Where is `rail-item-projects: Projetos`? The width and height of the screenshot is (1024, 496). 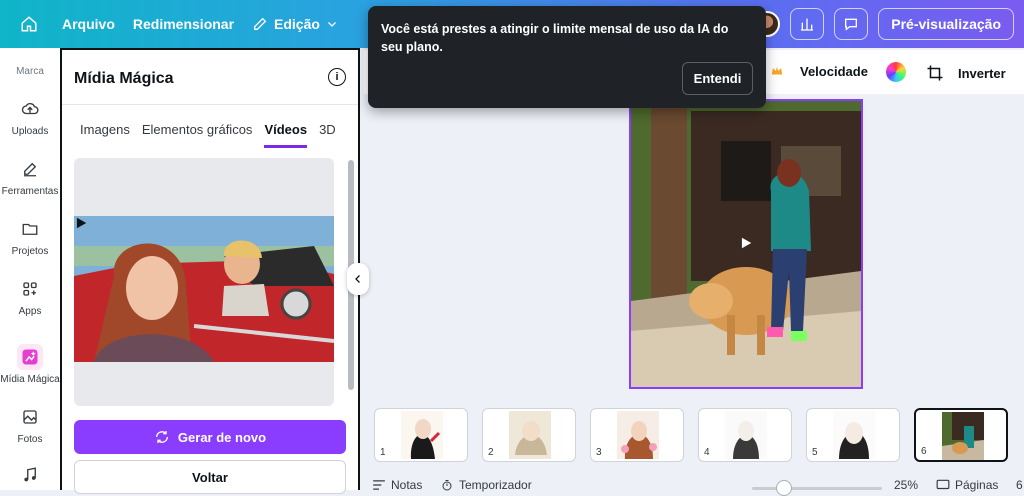 rail-item-projects: Projetos is located at coordinates (30, 236).